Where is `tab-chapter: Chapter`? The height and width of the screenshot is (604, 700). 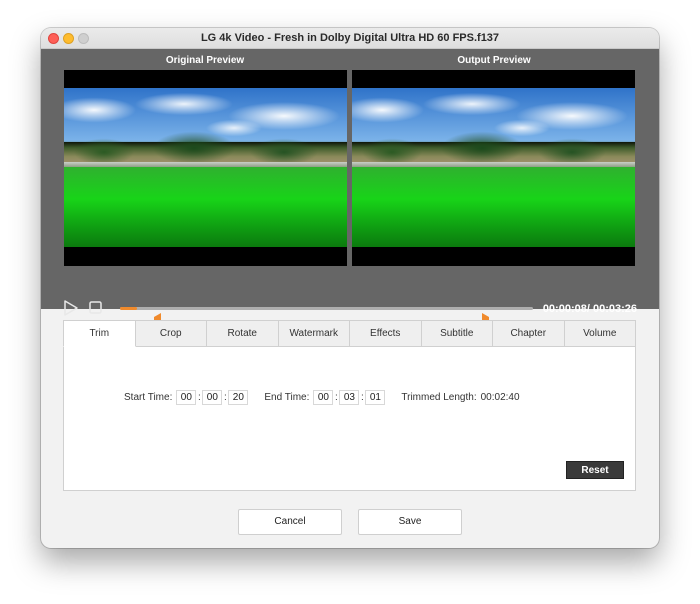 tab-chapter: Chapter is located at coordinates (529, 333).